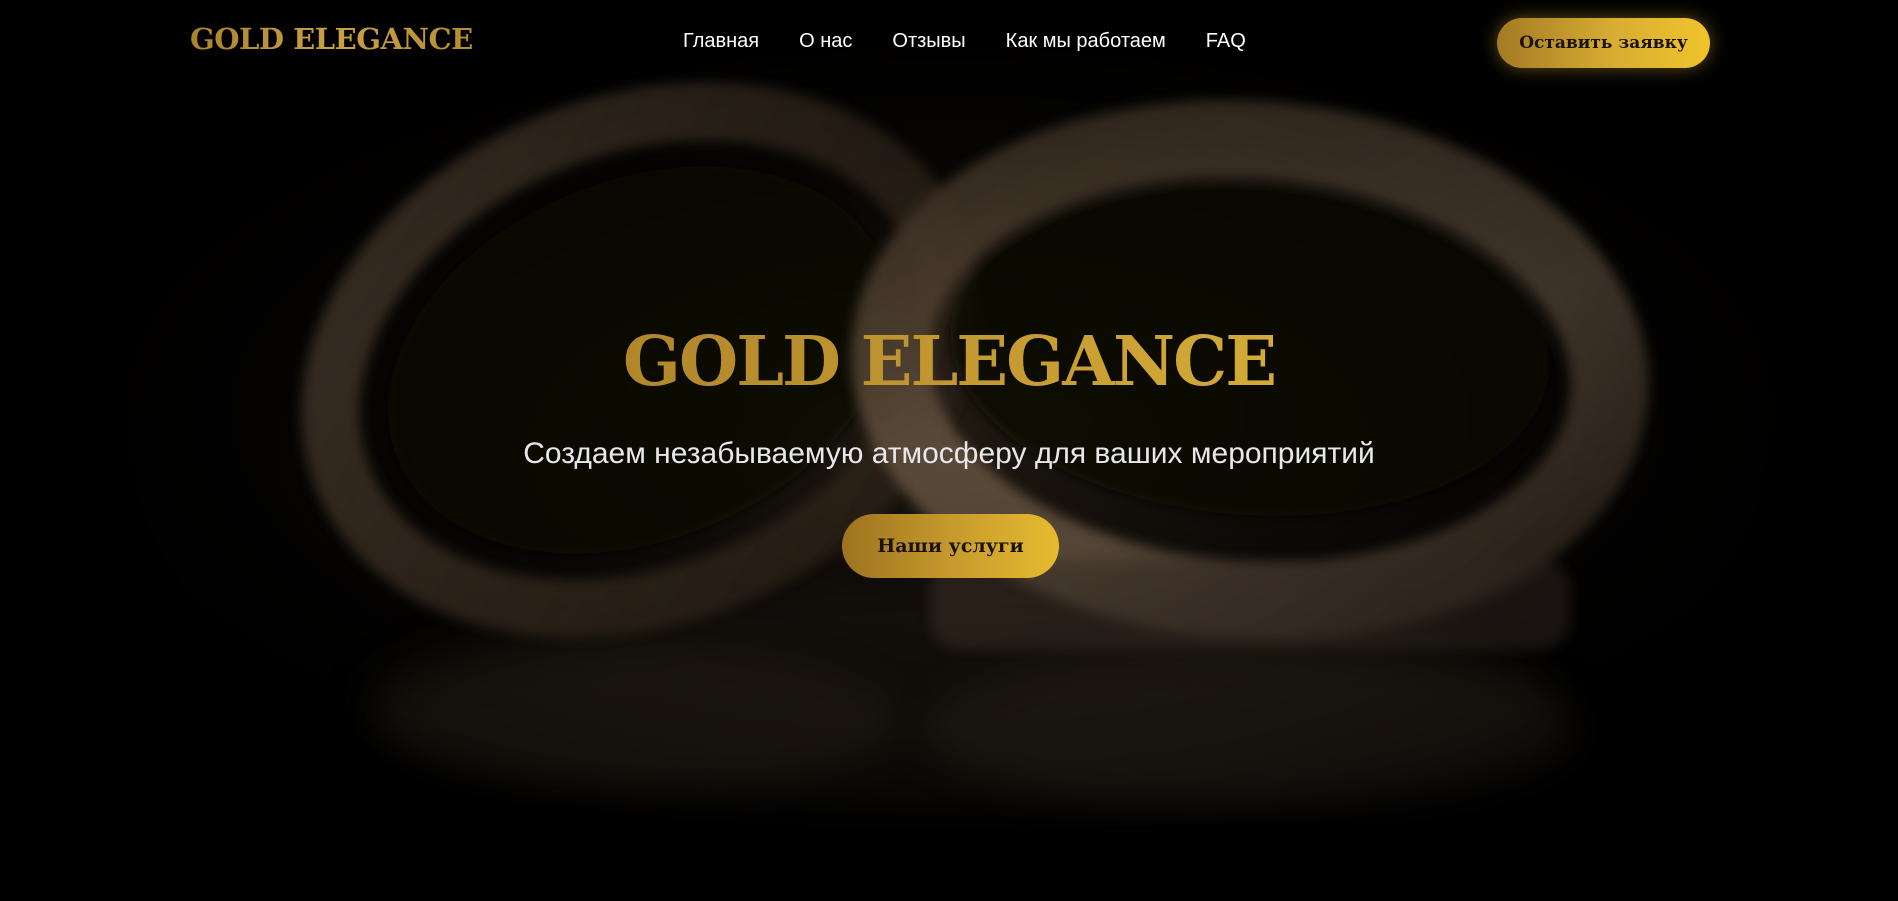 Image resolution: width=1898 pixels, height=901 pixels. I want to click on main-nav: Главная О нас Отзывы Как мы работаем FAQ, so click(964, 41).